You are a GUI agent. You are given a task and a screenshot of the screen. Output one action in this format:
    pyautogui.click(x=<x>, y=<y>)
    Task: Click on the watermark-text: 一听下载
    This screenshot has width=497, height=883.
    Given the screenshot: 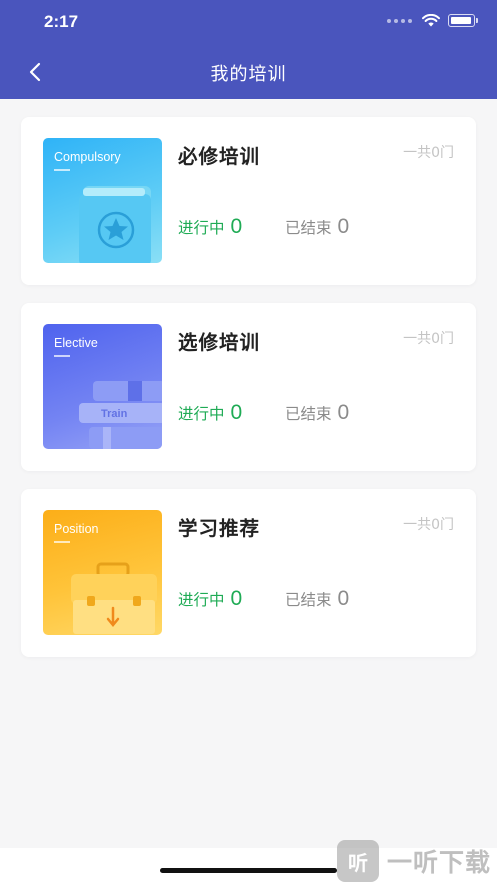 What is the action you would take?
    pyautogui.click(x=439, y=862)
    